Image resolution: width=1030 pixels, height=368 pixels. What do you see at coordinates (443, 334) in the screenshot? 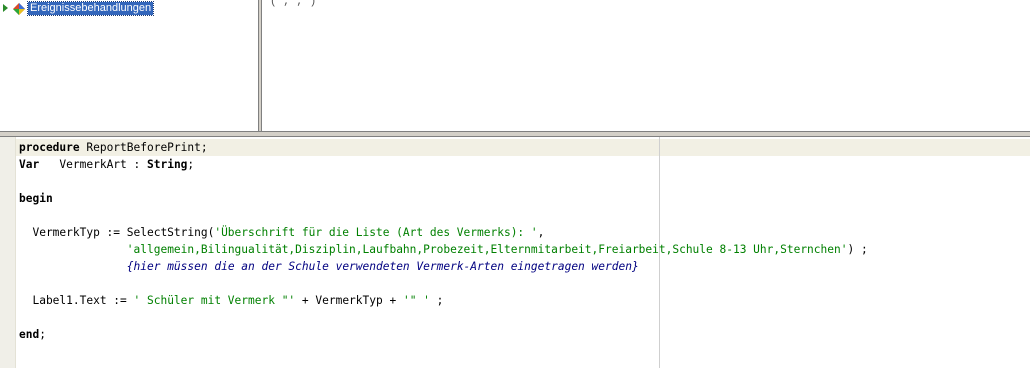
I see `code-line: end;` at bounding box center [443, 334].